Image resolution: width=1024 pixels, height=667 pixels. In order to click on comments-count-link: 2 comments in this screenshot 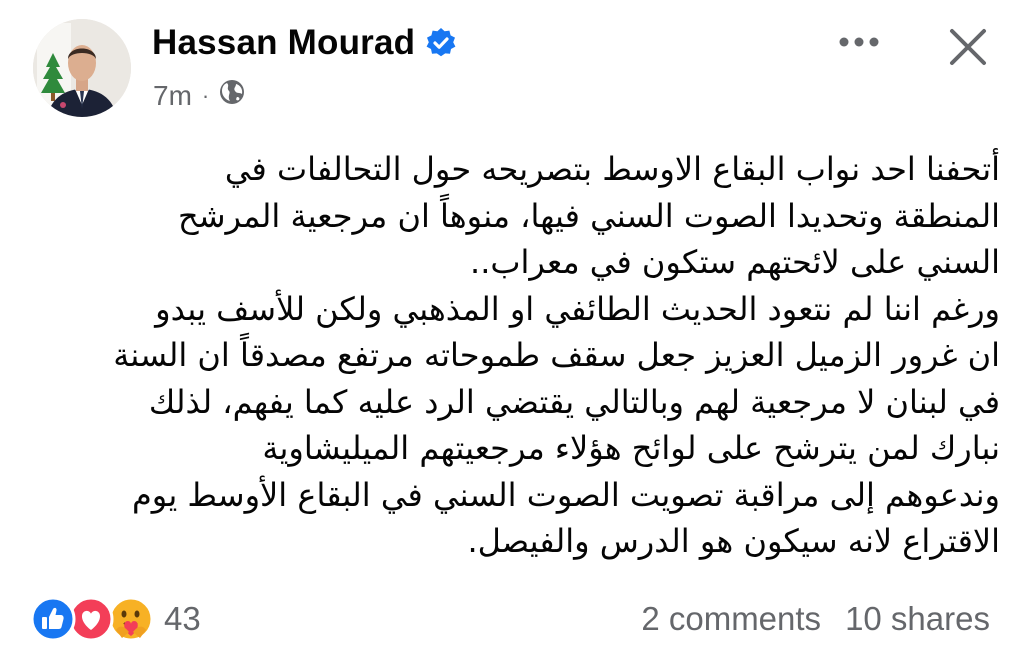, I will do `click(731, 619)`.